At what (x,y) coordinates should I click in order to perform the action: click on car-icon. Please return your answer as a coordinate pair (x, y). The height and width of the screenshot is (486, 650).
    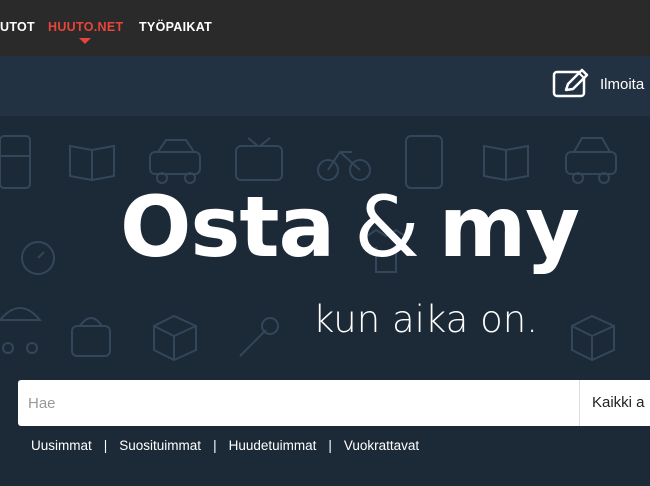
    Looking at the image, I should click on (175, 161).